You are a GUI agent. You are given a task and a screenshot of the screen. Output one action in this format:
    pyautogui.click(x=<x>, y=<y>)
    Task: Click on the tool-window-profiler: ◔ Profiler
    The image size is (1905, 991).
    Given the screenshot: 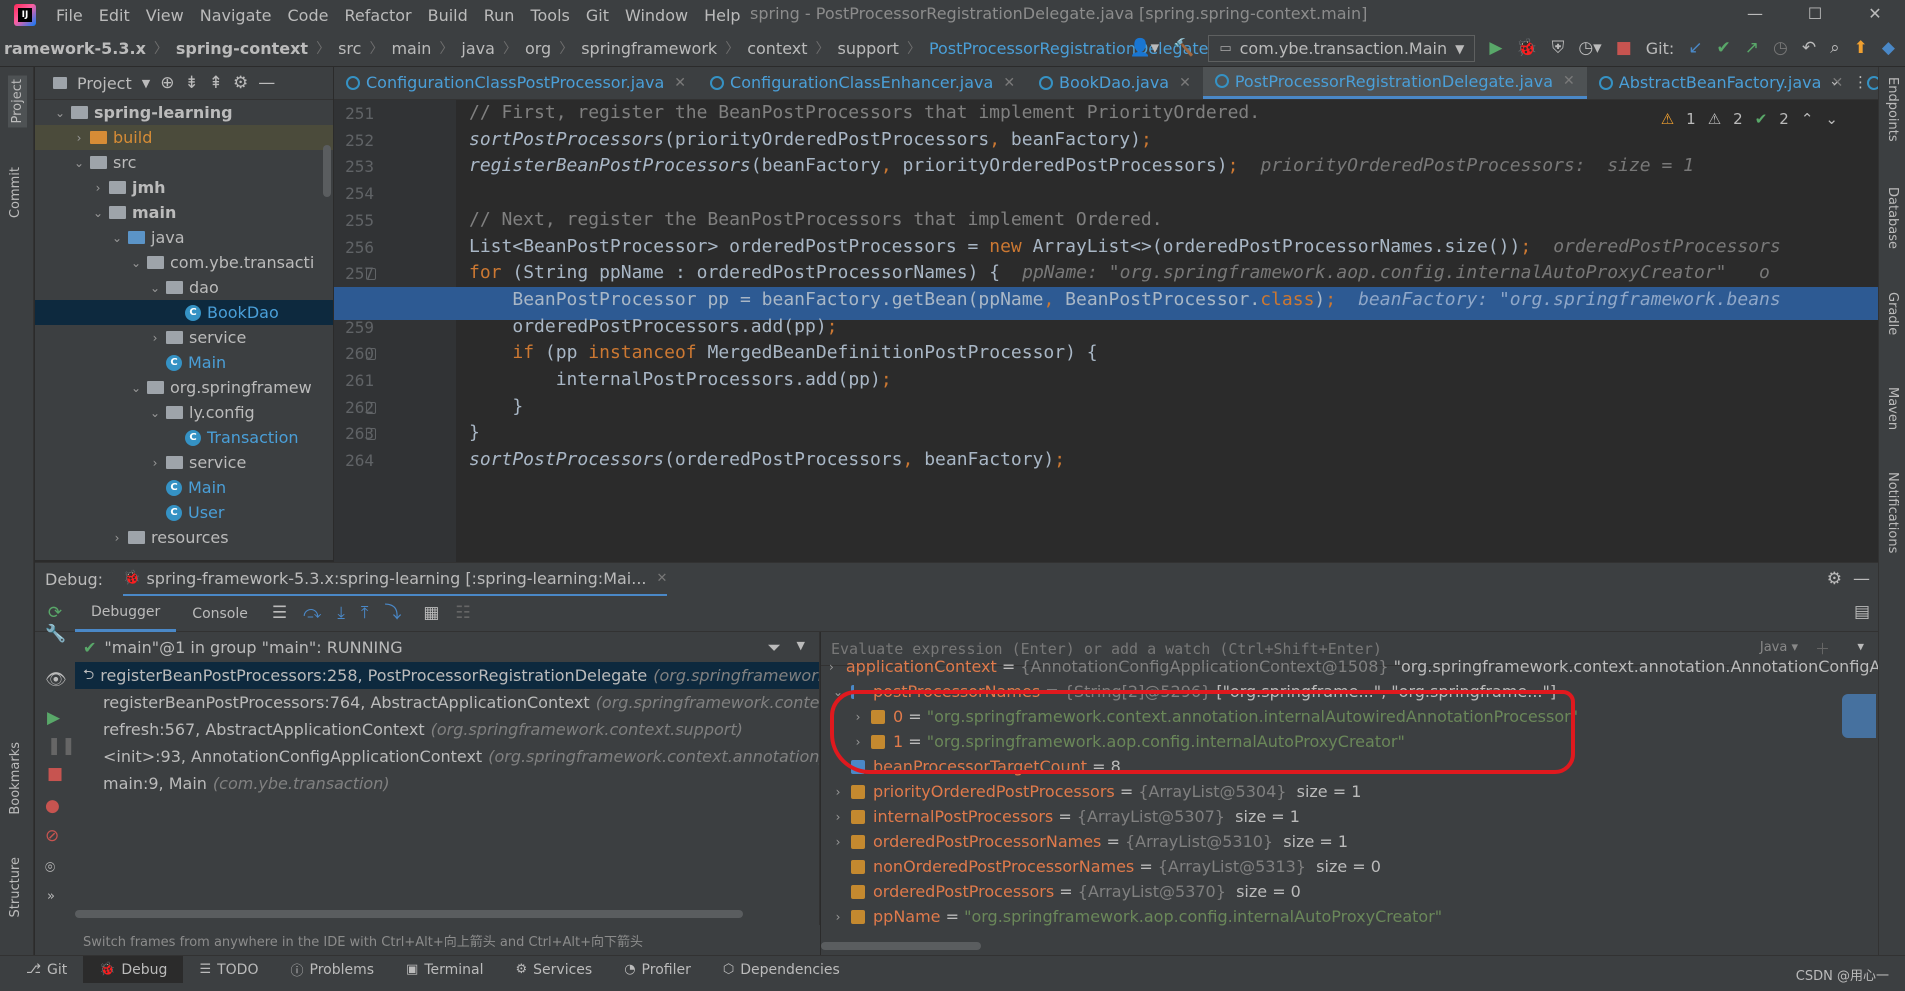 What is the action you would take?
    pyautogui.click(x=657, y=970)
    